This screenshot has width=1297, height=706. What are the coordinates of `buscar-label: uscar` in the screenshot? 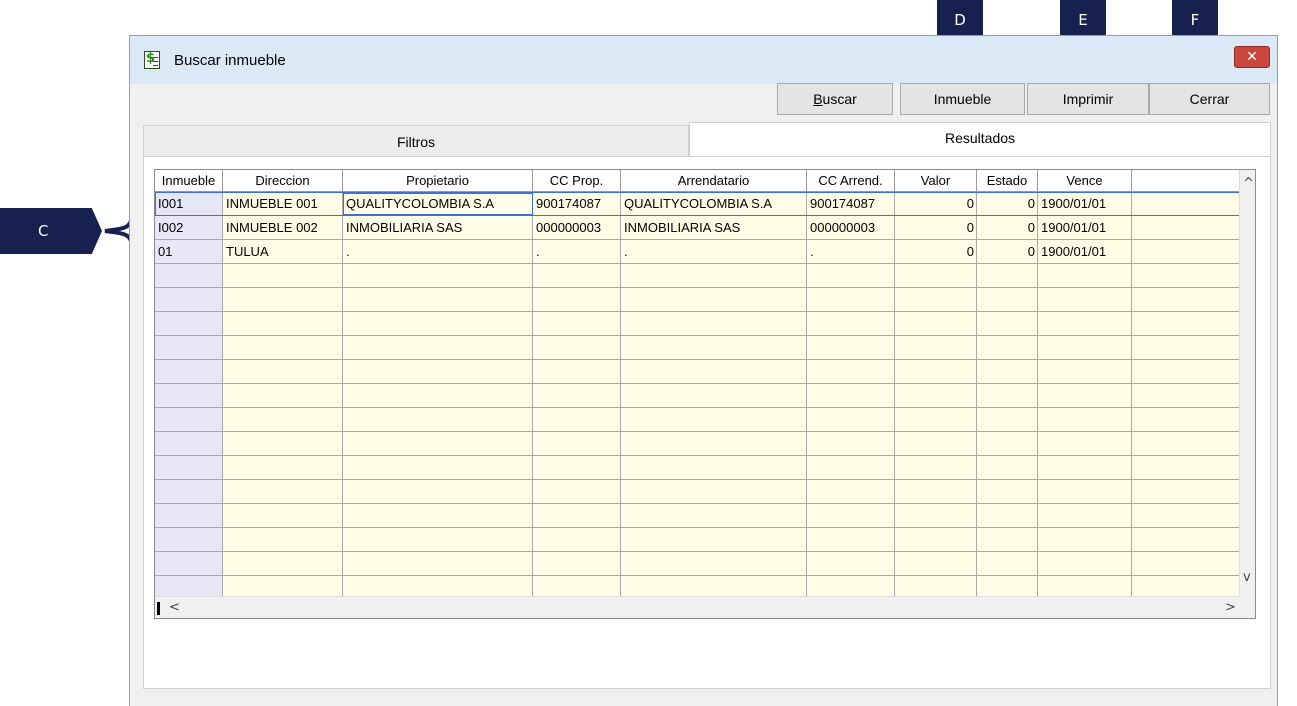 It's located at (839, 99).